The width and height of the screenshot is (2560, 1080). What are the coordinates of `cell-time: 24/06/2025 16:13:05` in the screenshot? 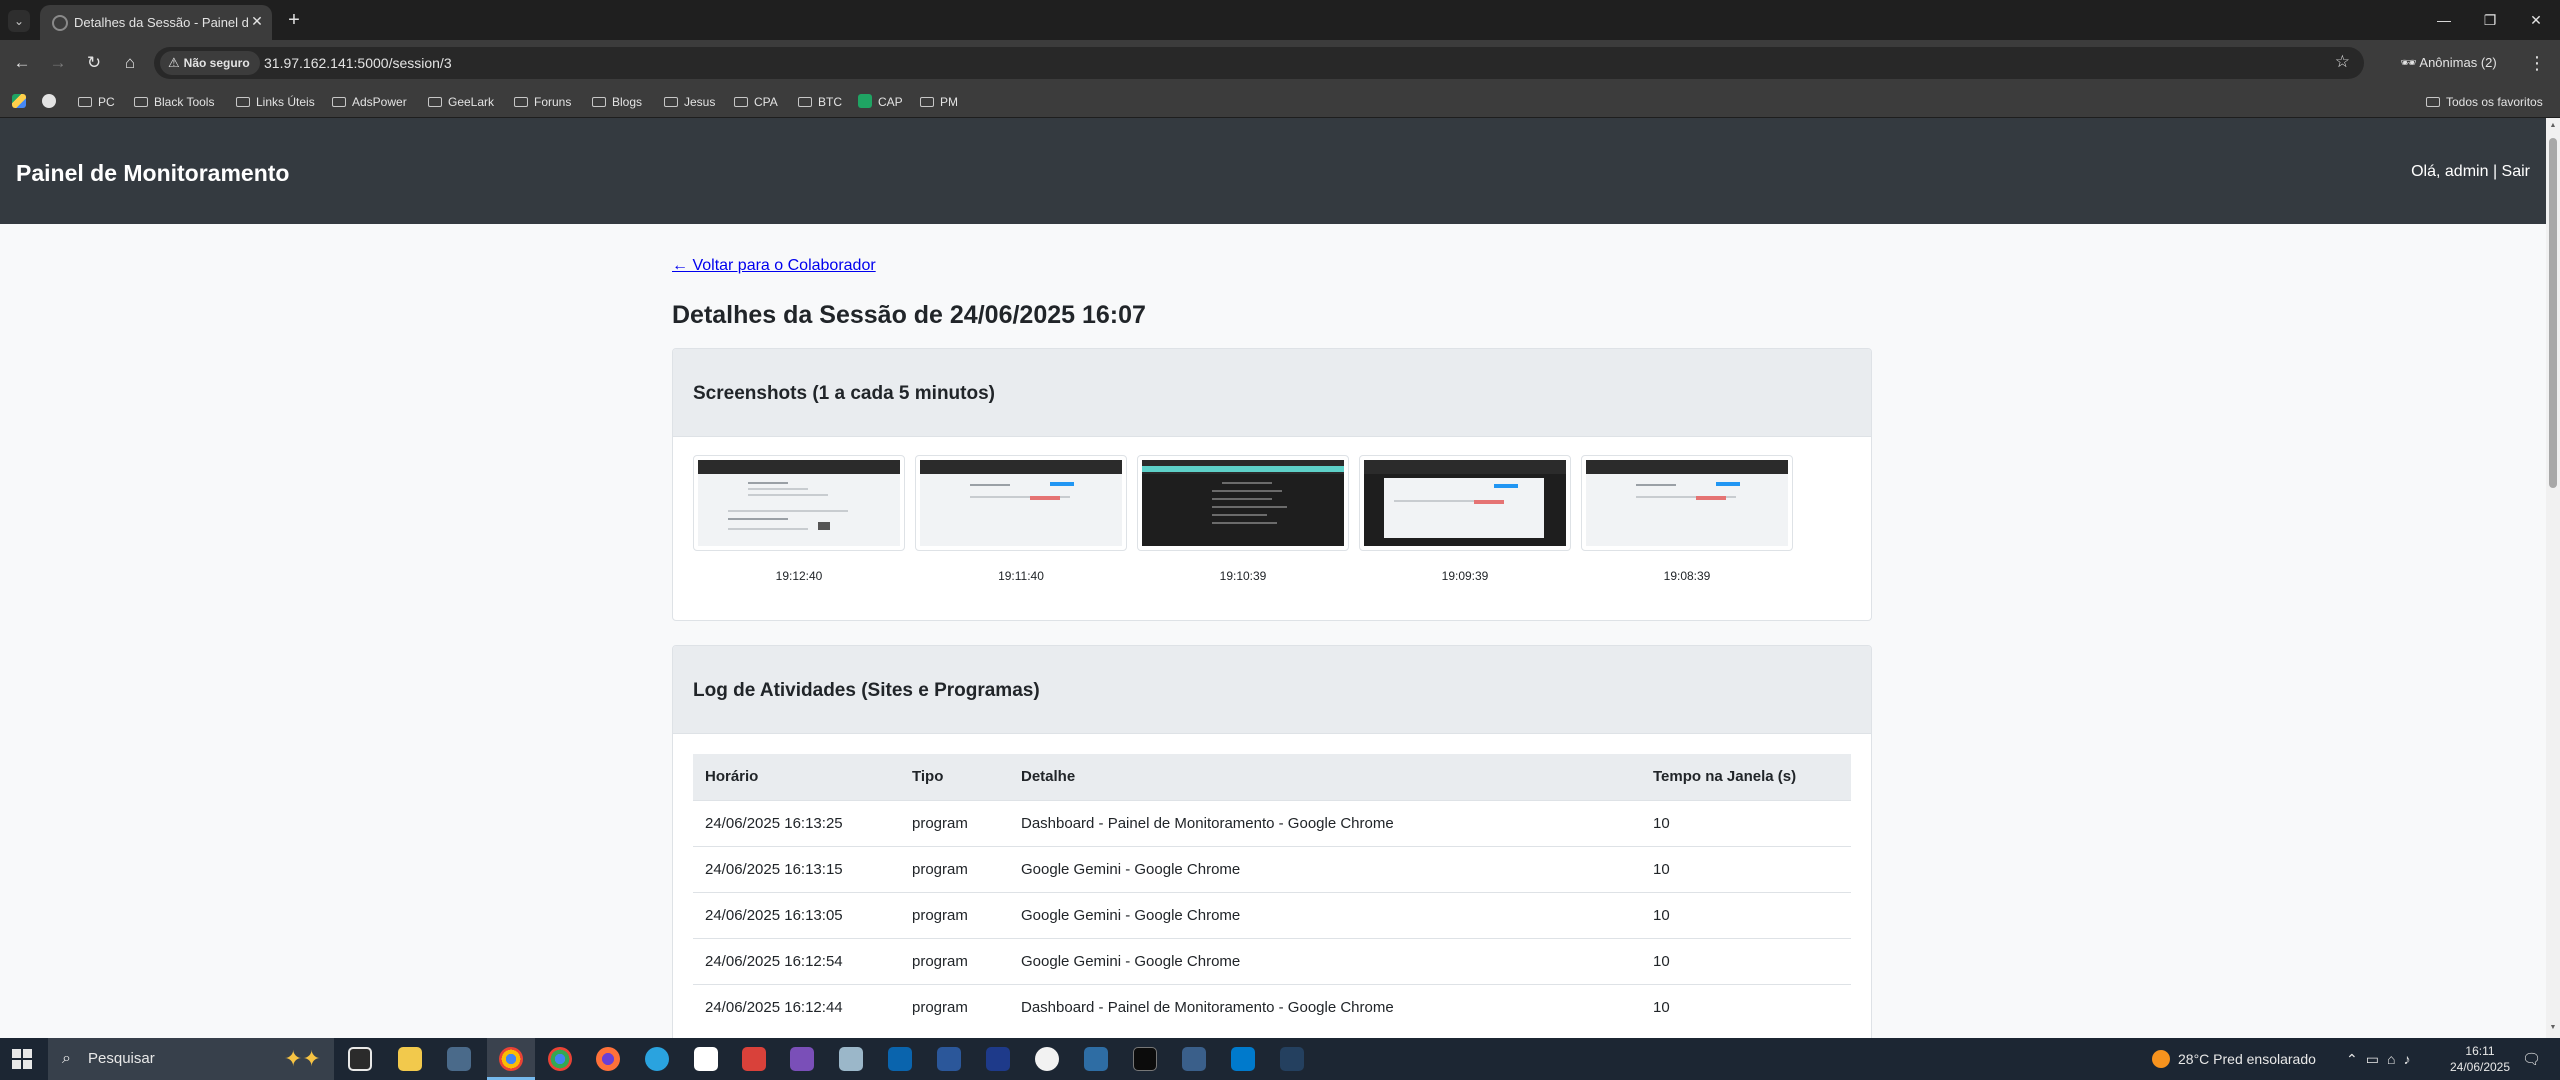 It's located at (796, 914).